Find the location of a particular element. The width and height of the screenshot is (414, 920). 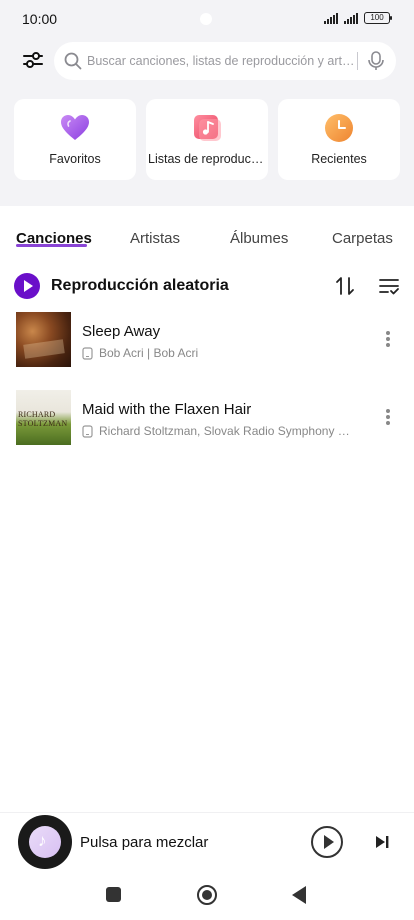

back-button is located at coordinates (299, 895).